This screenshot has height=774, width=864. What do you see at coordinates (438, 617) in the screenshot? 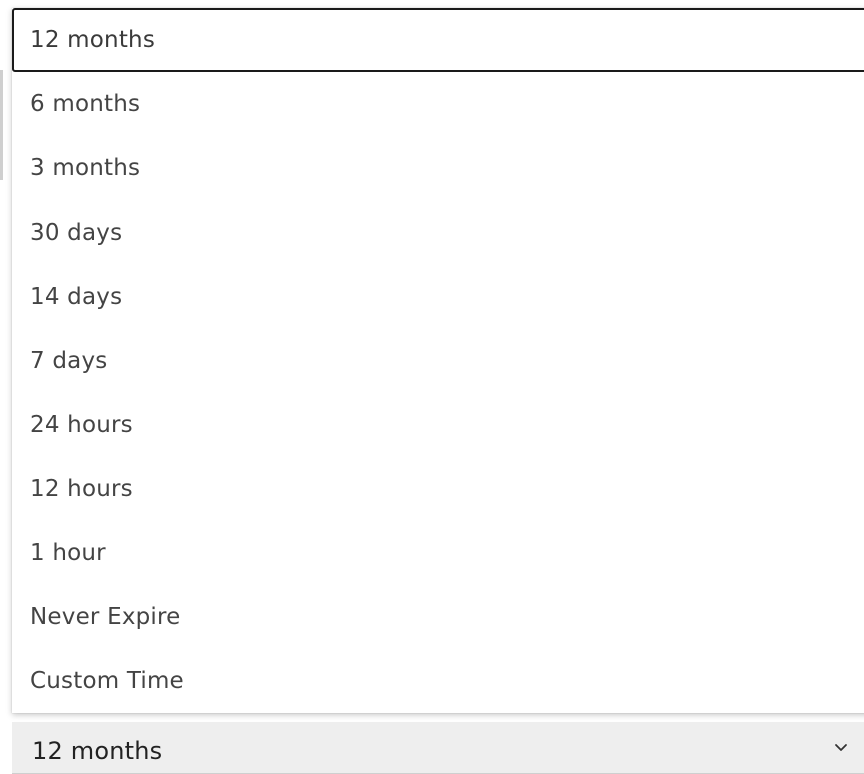
I see `option-never-expire: Never Expire` at bounding box center [438, 617].